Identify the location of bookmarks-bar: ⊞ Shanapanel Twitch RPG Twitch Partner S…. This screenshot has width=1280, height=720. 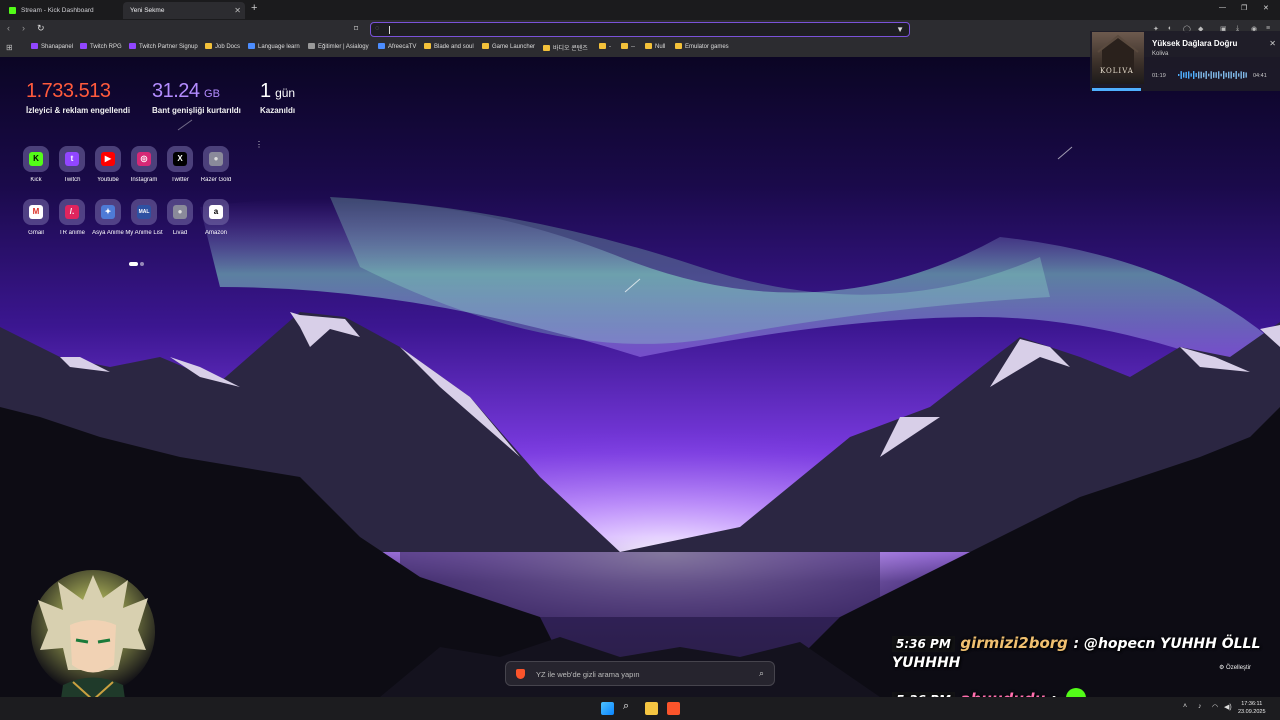
(640, 48).